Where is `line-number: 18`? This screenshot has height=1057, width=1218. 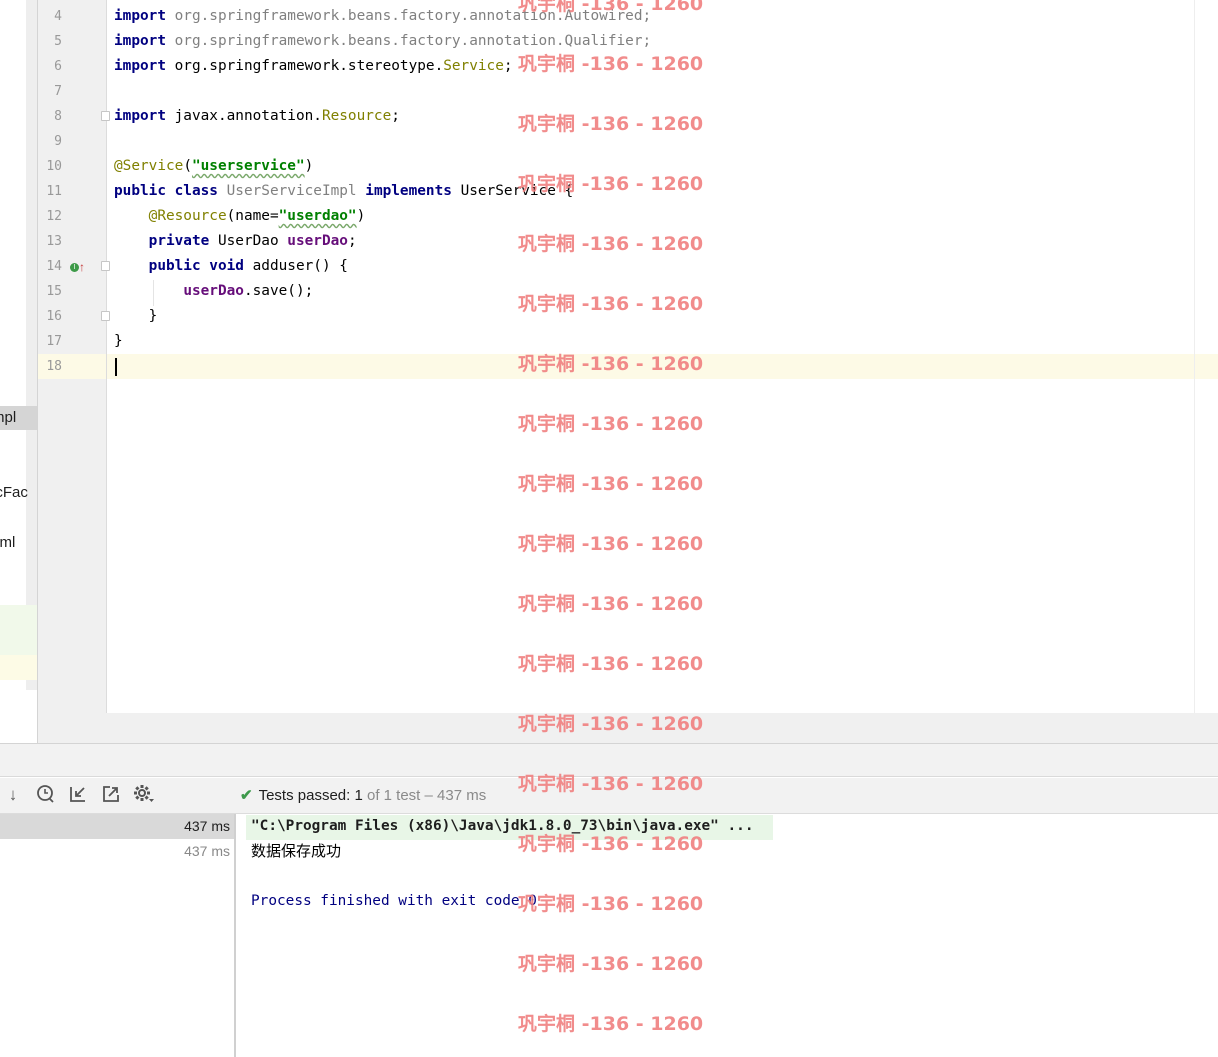
line-number: 18 is located at coordinates (50, 366).